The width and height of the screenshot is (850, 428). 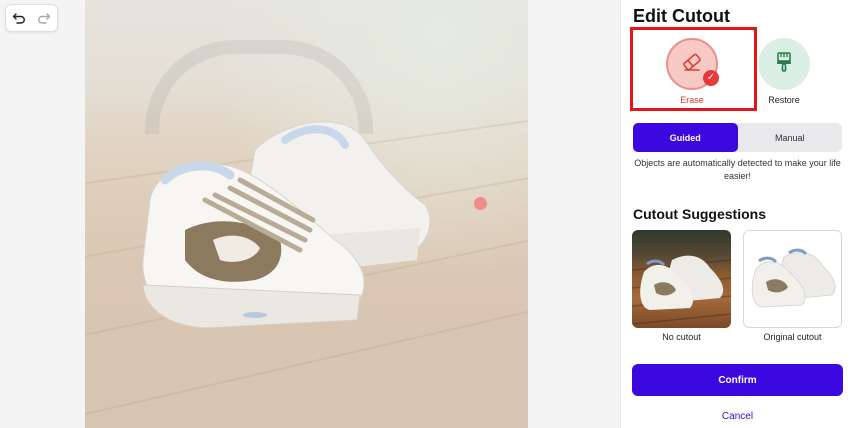 What do you see at coordinates (737, 380) in the screenshot?
I see `confirm-button: Confirm` at bounding box center [737, 380].